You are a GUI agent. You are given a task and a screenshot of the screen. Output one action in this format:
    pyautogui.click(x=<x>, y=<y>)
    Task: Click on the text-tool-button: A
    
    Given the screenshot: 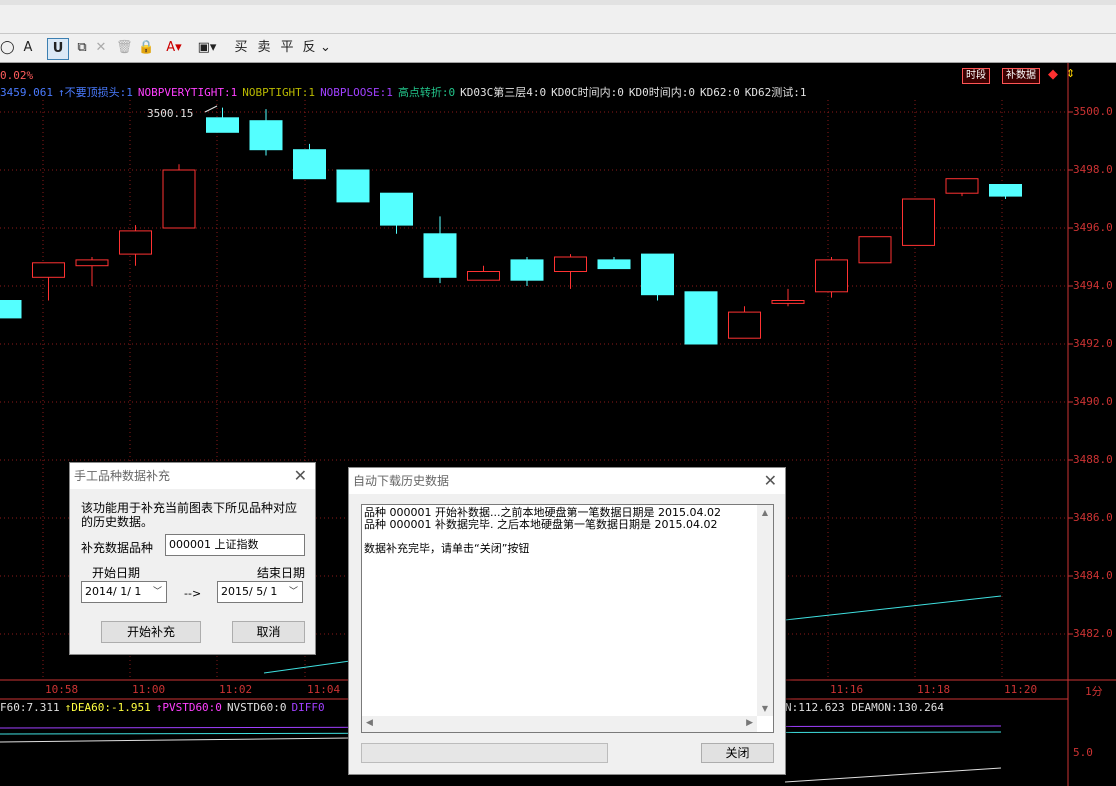 What is the action you would take?
    pyautogui.click(x=28, y=48)
    